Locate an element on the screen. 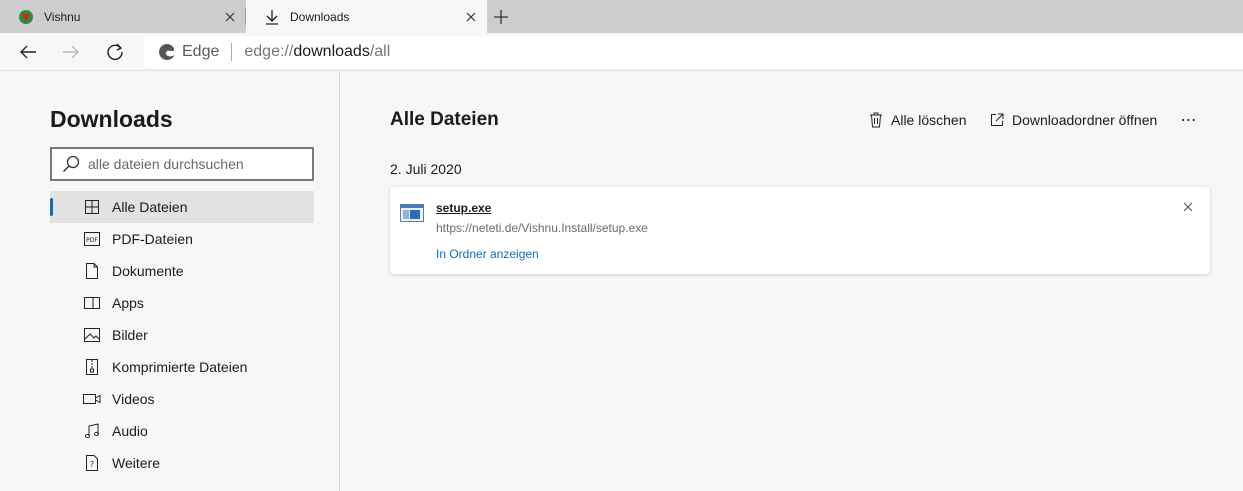 Image resolution: width=1243 pixels, height=491 pixels. forward-arrow-icon is located at coordinates (71, 52).